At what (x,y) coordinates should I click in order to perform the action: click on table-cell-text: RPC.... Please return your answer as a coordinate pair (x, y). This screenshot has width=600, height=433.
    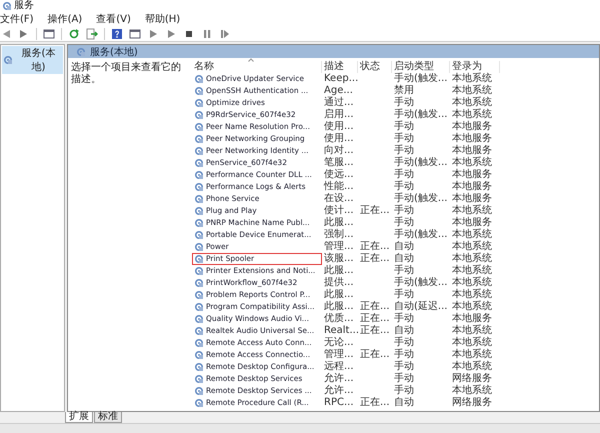
    Looking at the image, I should click on (338, 403).